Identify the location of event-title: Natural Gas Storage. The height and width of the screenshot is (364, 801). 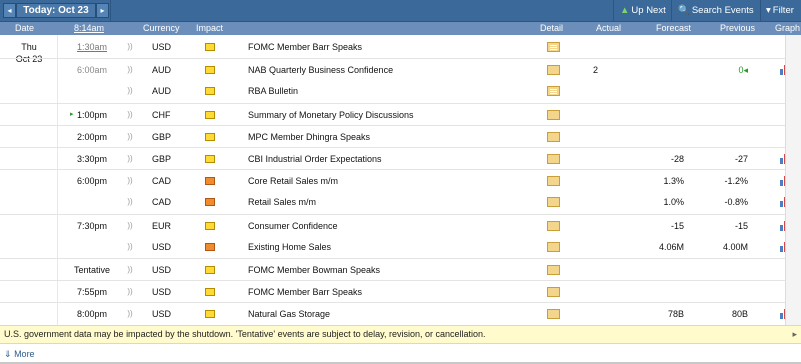
(388, 314).